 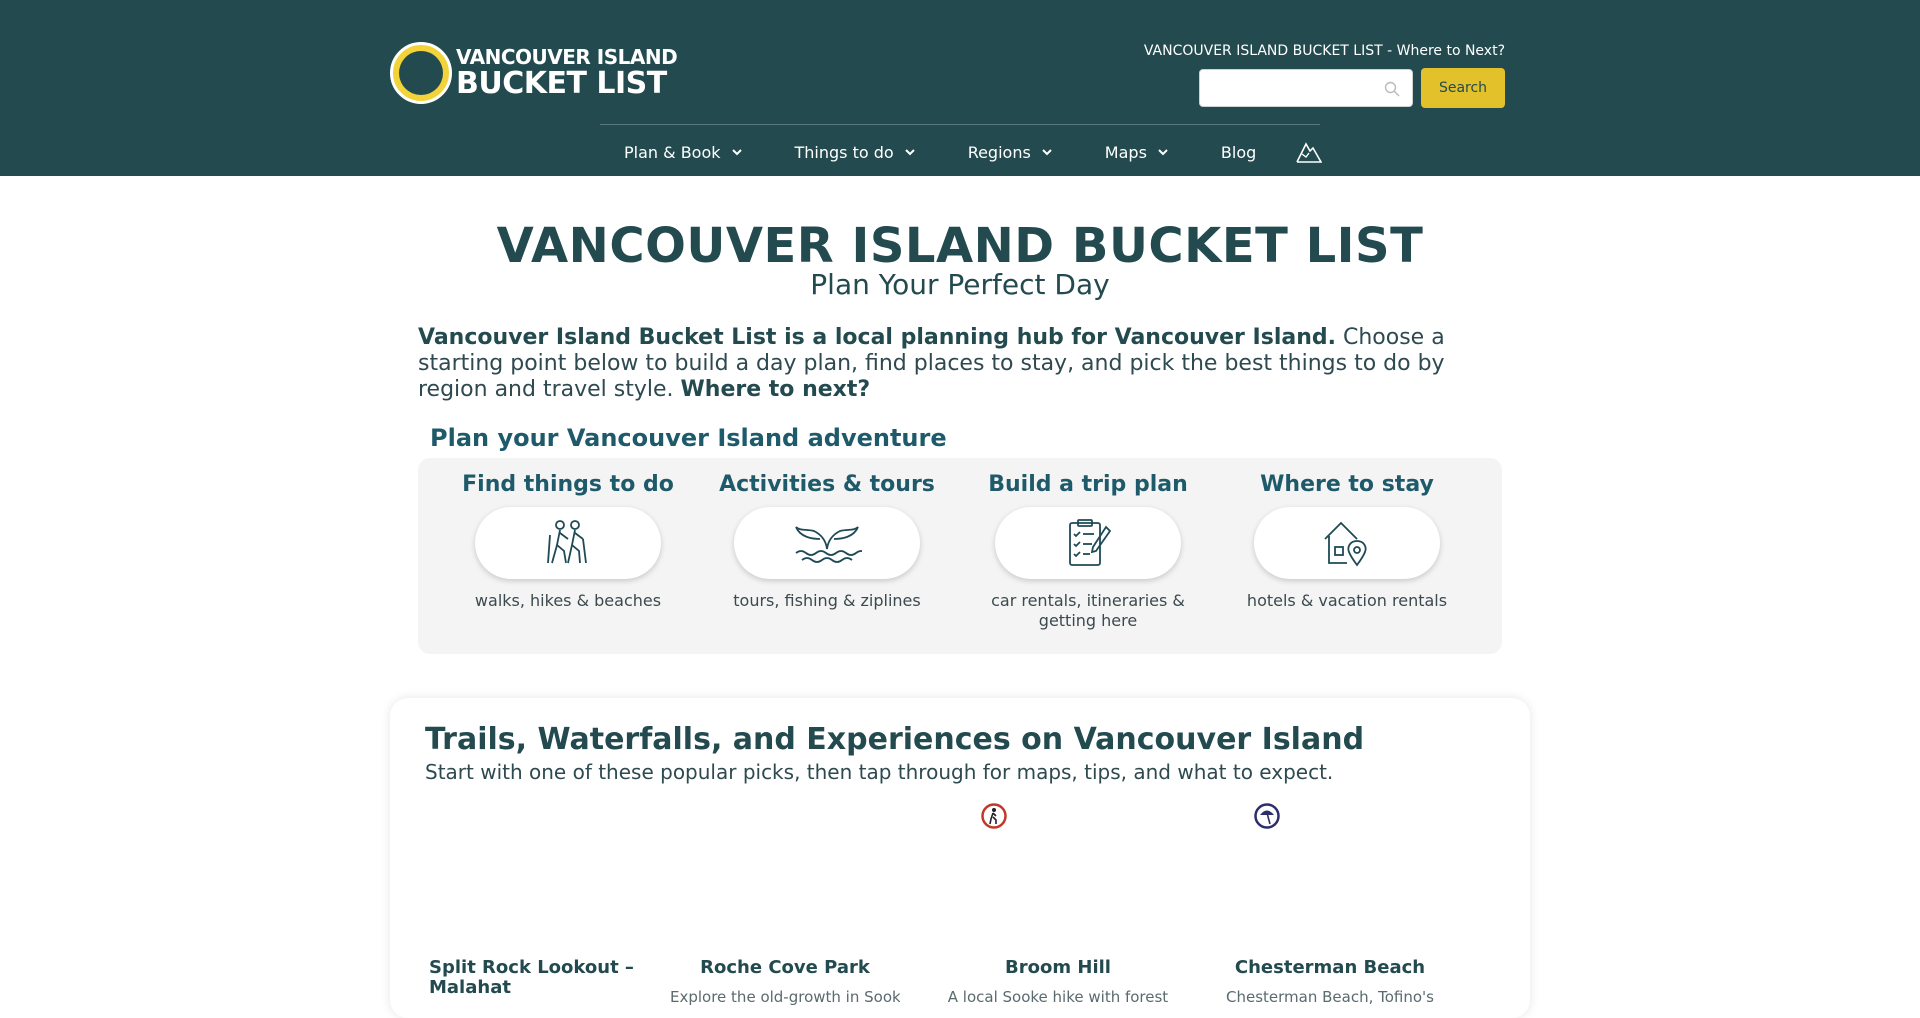 What do you see at coordinates (1125, 152) in the screenshot?
I see `nav-label: Maps` at bounding box center [1125, 152].